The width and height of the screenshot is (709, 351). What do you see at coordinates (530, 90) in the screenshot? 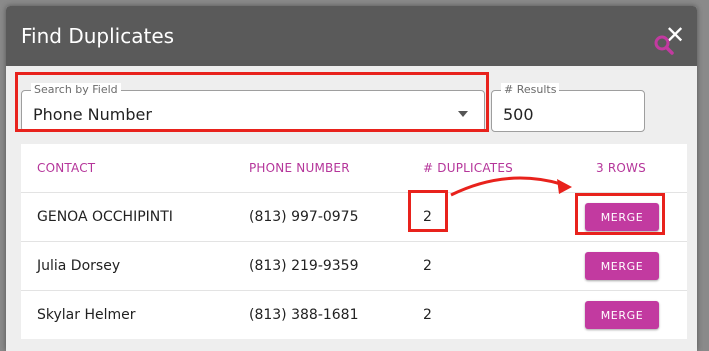
I see `results-count-label: # Results` at bounding box center [530, 90].